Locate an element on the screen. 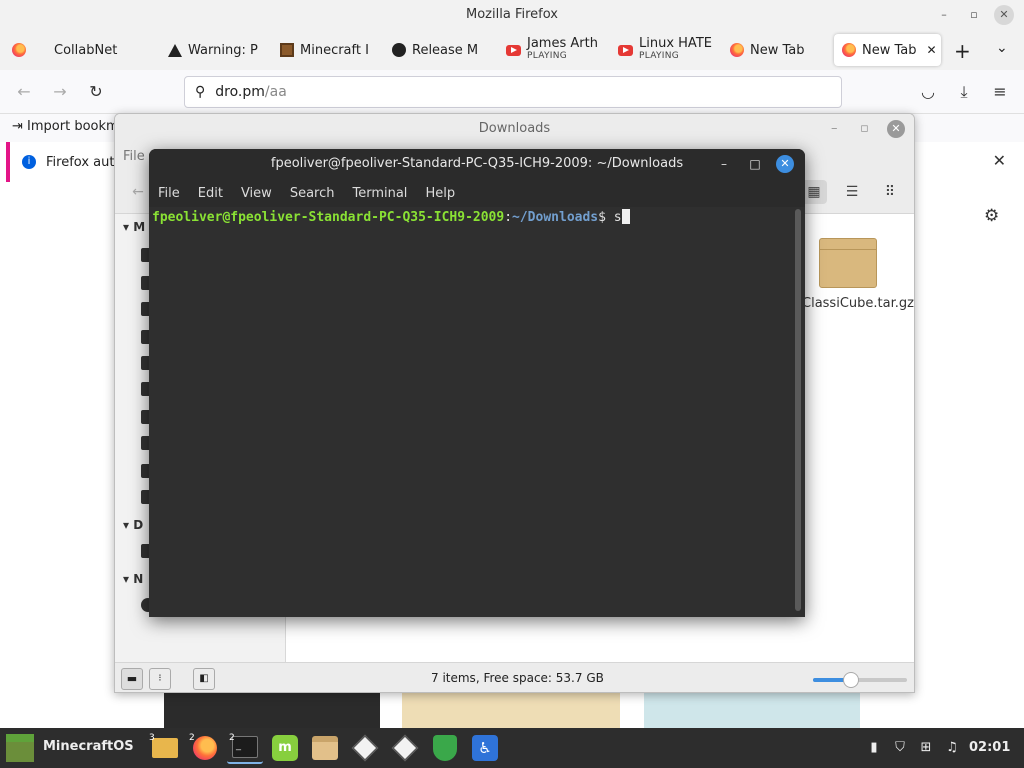 The image size is (1024, 768). tab-close-icon: ✕ is located at coordinates (932, 50).